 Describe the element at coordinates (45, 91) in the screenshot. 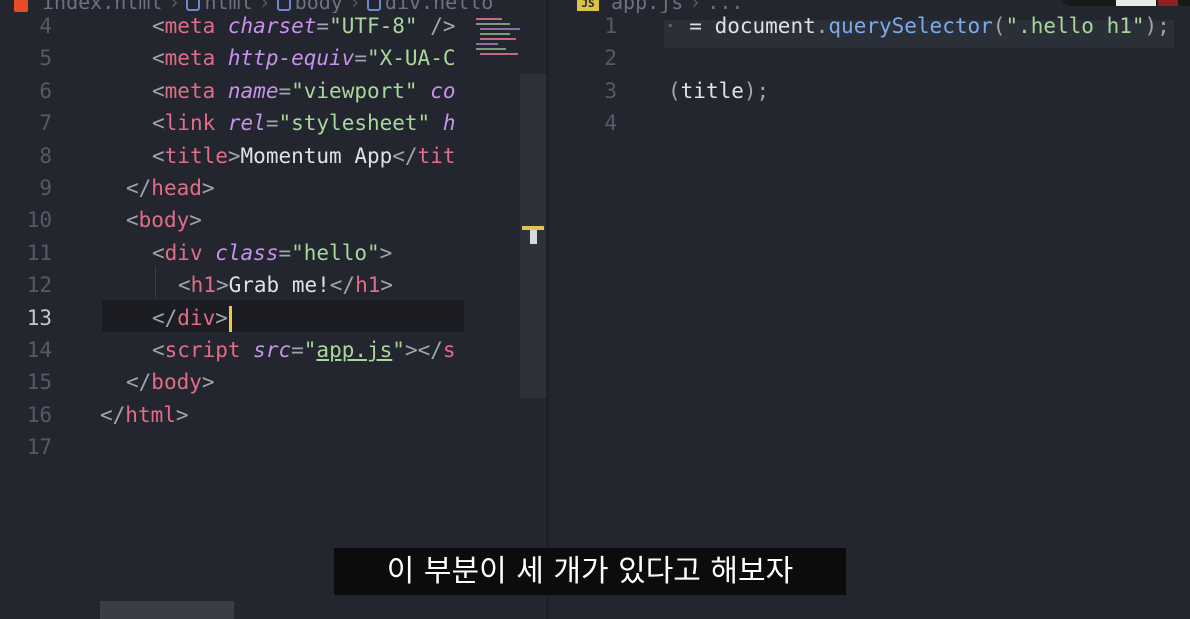

I see `line-number: 6` at that location.